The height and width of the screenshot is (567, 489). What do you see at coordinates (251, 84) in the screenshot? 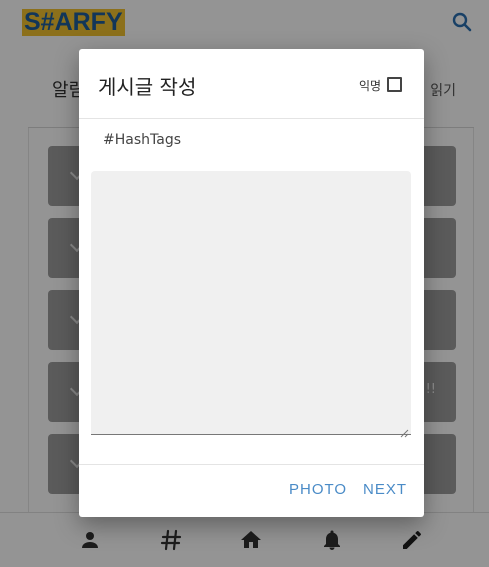
I see `dialog-header: 게시글 작성 익명` at bounding box center [251, 84].